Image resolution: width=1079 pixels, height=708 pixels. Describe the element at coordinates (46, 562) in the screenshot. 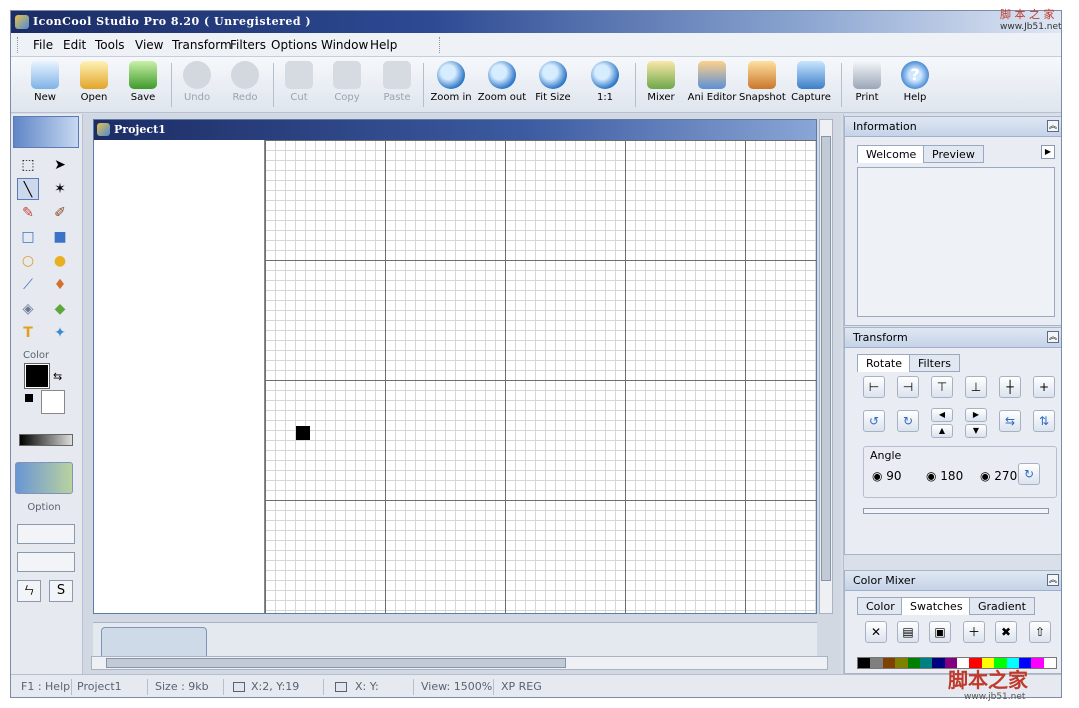

I see `line-width-option` at that location.